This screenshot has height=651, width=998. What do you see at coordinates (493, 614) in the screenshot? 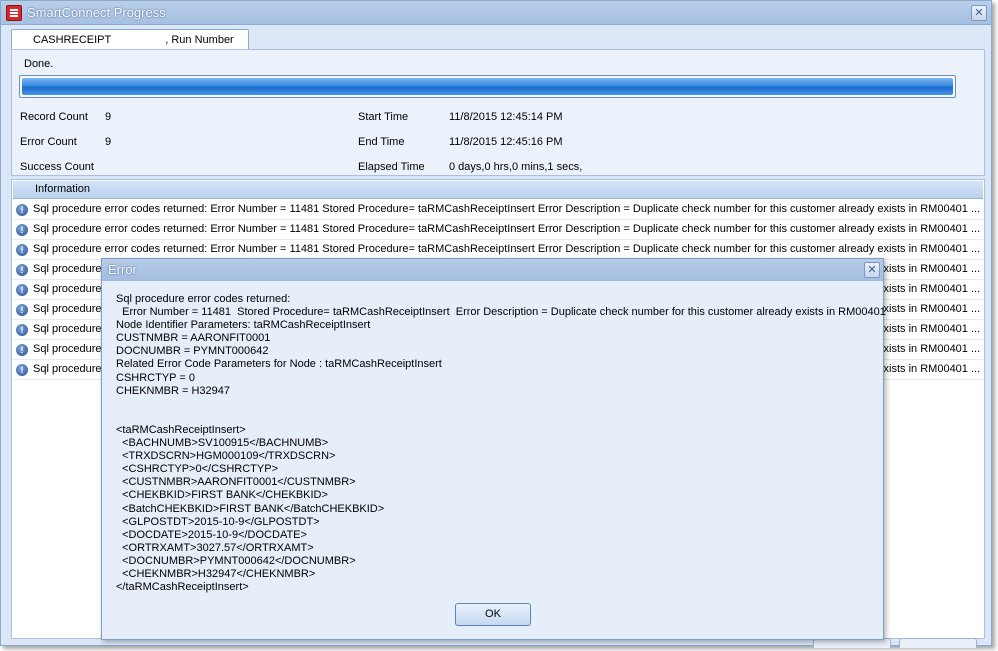
I see `ok-button: OK` at bounding box center [493, 614].